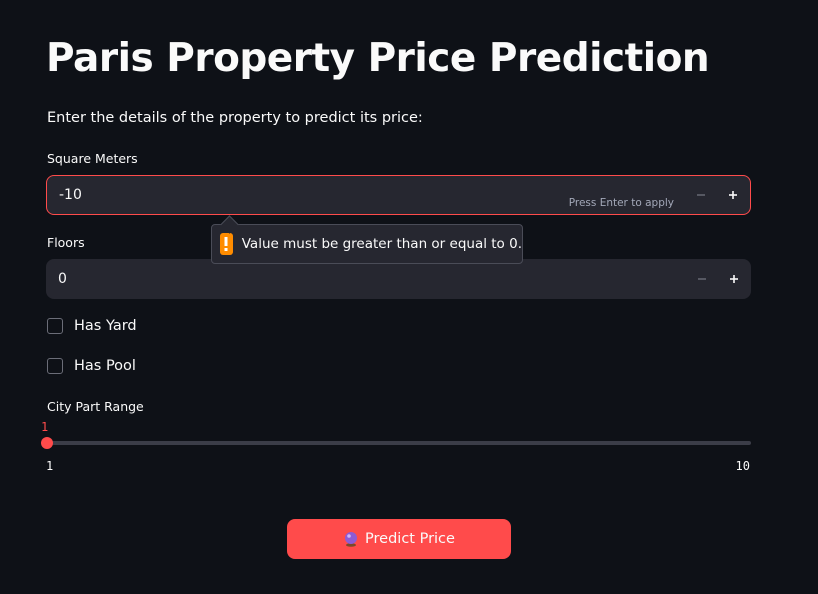  What do you see at coordinates (55, 326) in the screenshot?
I see `has-yard-checkbox-box` at bounding box center [55, 326].